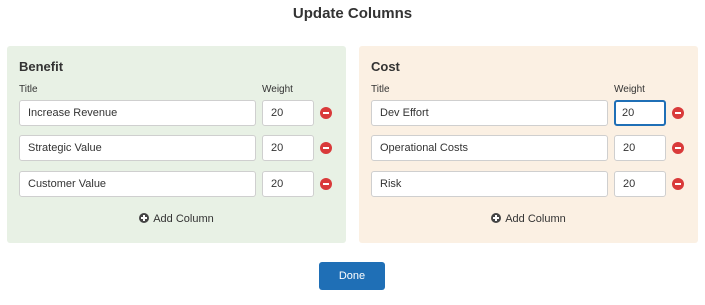 The height and width of the screenshot is (305, 705). Describe the element at coordinates (137, 148) in the screenshot. I see `column-title-input: Strategic Value` at that location.